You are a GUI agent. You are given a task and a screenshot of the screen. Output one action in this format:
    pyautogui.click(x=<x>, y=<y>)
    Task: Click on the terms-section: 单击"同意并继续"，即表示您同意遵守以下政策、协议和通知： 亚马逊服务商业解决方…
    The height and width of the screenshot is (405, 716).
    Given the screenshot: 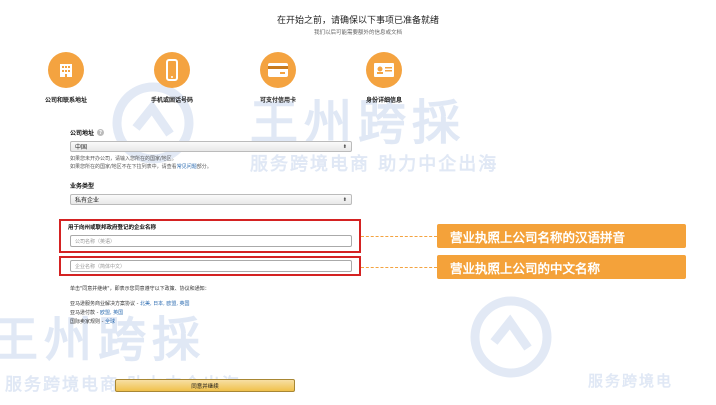 What is the action you would take?
    pyautogui.click(x=215, y=306)
    